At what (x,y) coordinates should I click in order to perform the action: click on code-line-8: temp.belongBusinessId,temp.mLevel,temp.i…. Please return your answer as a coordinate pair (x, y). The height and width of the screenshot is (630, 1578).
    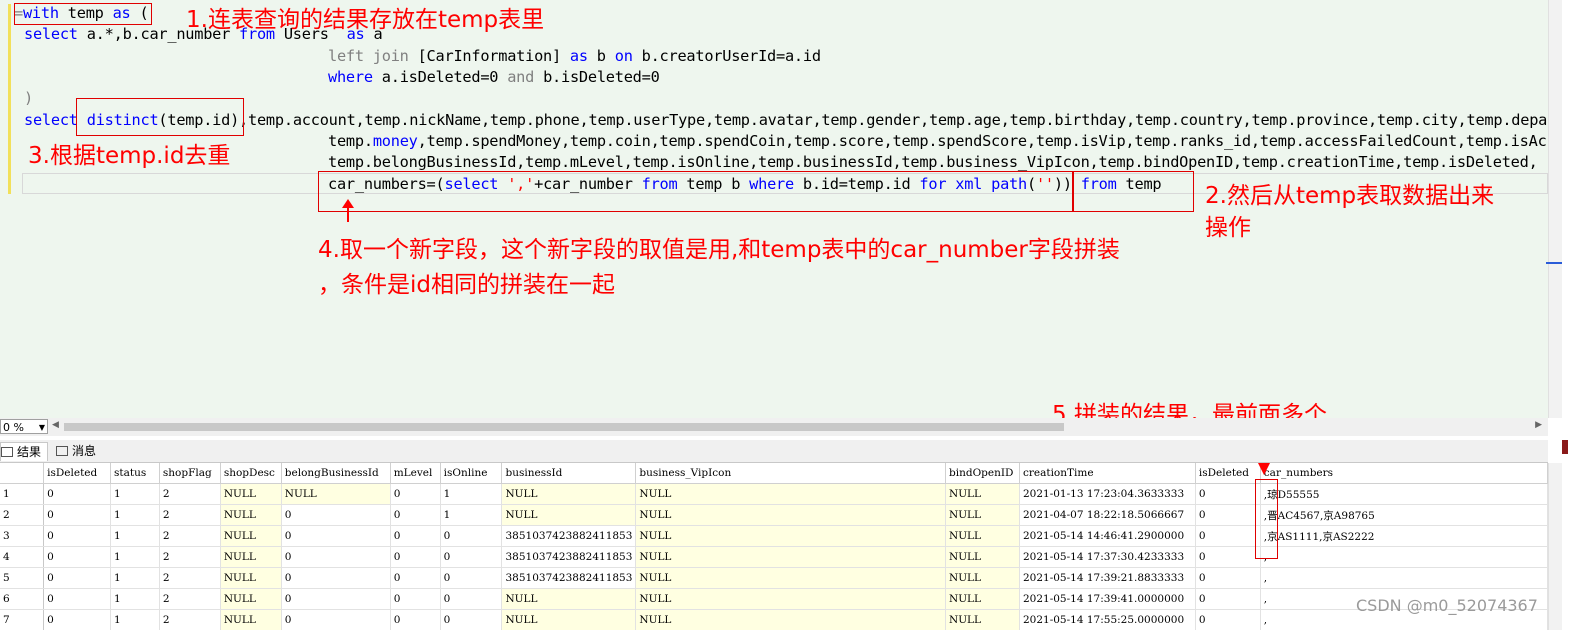
    Looking at the image, I should click on (933, 162).